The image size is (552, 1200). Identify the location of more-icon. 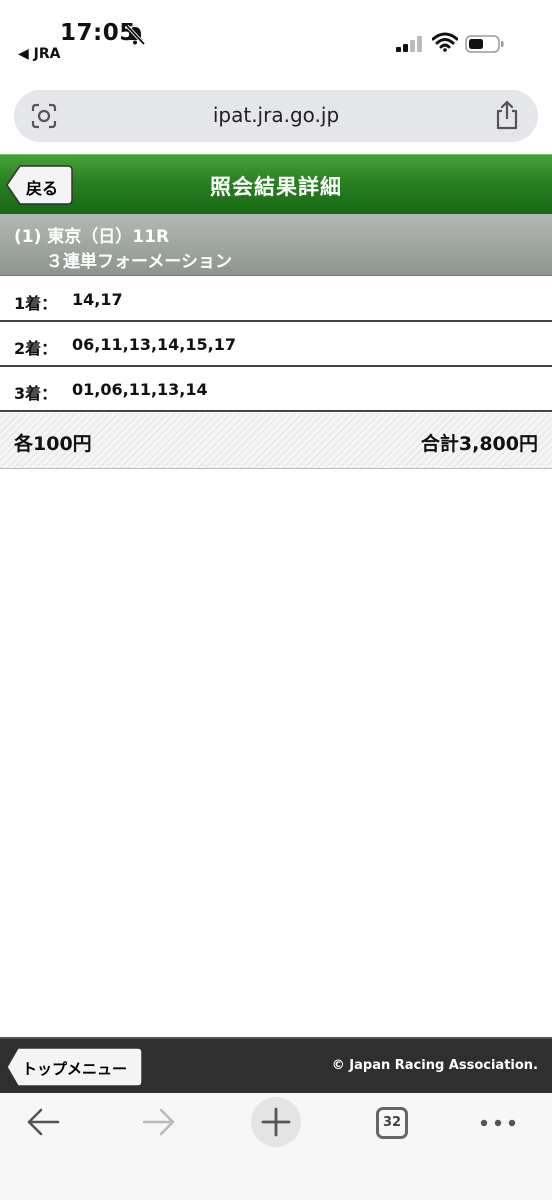
(498, 1123).